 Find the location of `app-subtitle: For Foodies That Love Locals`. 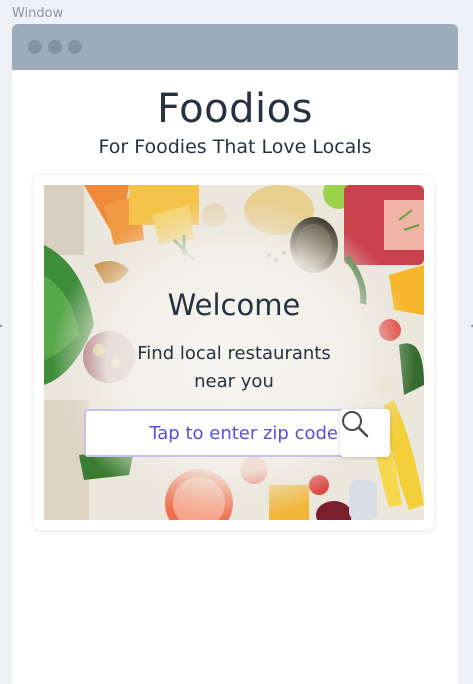

app-subtitle: For Foodies That Love Locals is located at coordinates (235, 147).